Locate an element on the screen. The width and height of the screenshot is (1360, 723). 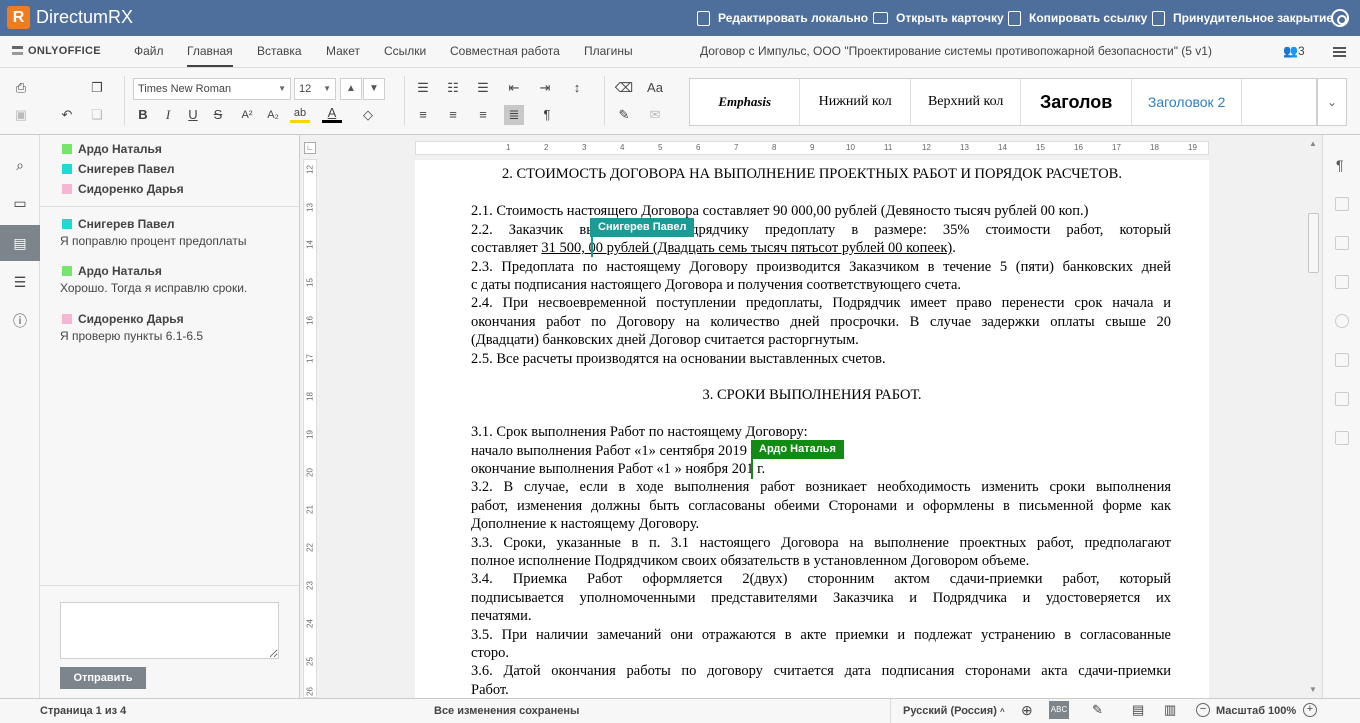
tab-collaboration: Совместная работа is located at coordinates (505, 51).